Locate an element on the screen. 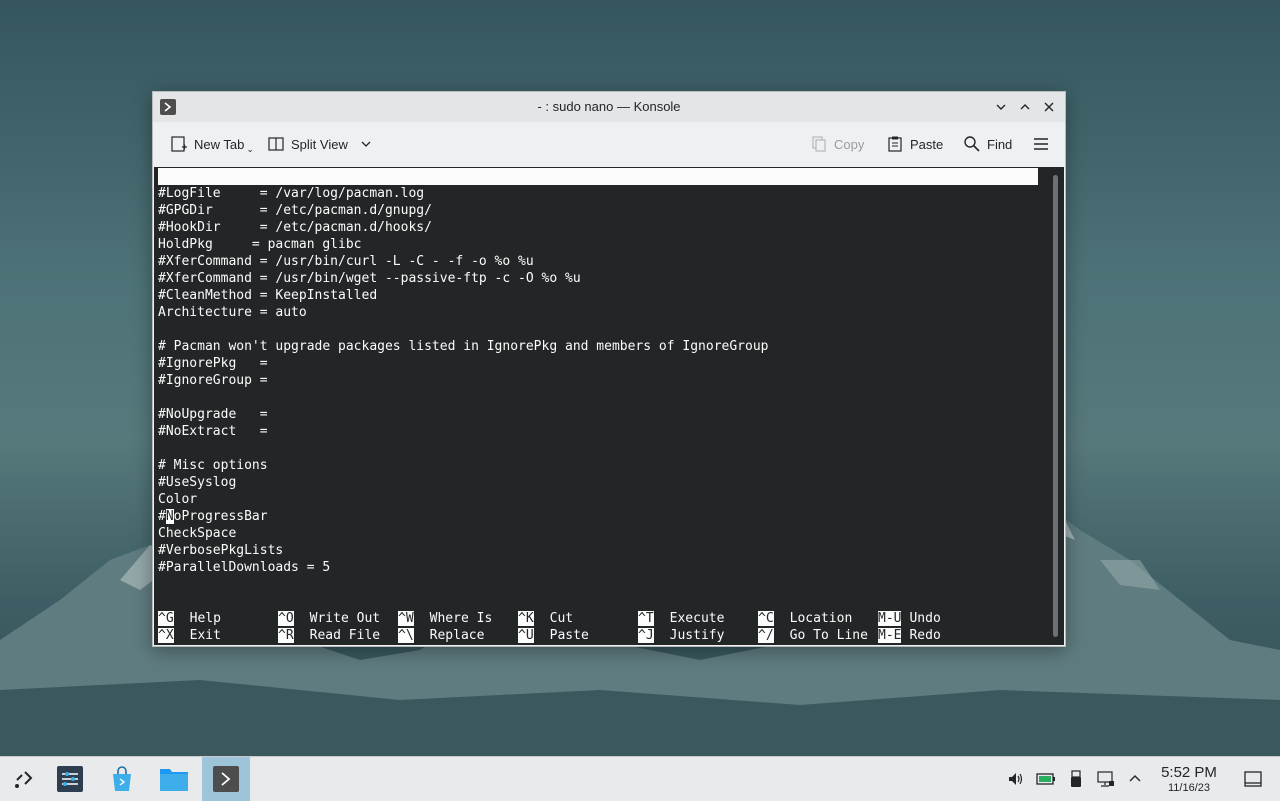 The height and width of the screenshot is (801, 1280). text-cursor: N is located at coordinates (169, 516).